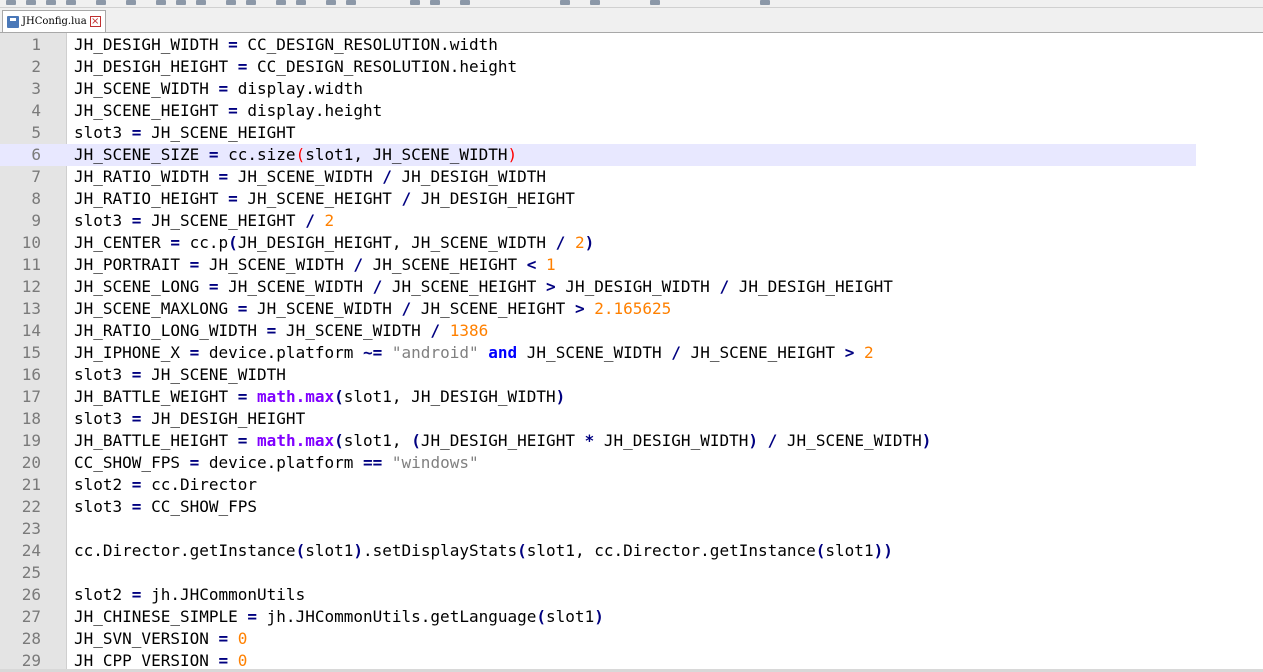  What do you see at coordinates (565, 2) in the screenshot?
I see `macro-record-icon` at bounding box center [565, 2].